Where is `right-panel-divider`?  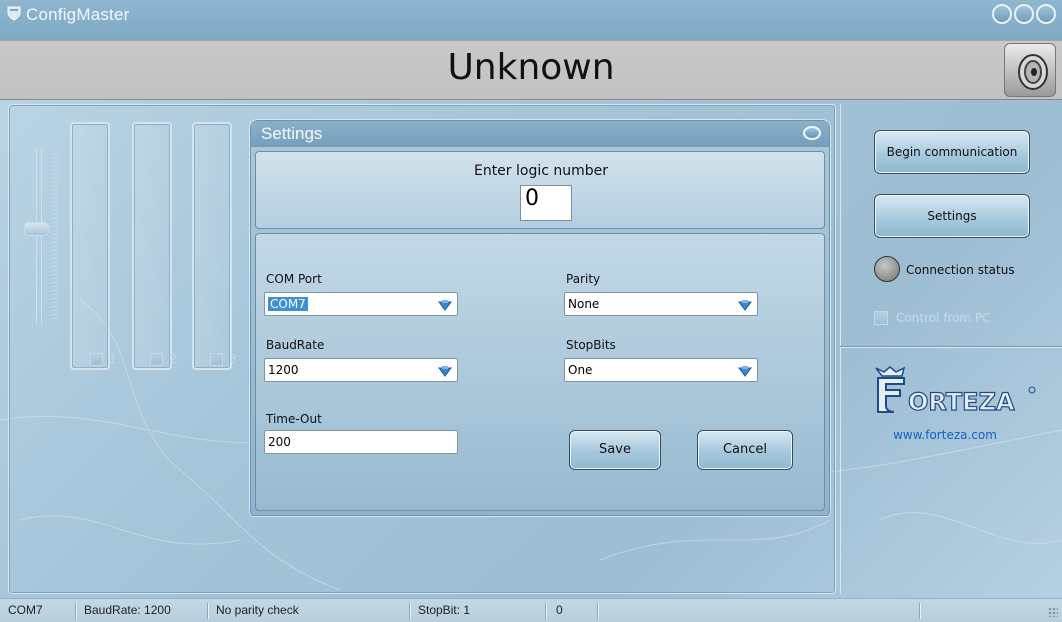
right-panel-divider is located at coordinates (951, 347).